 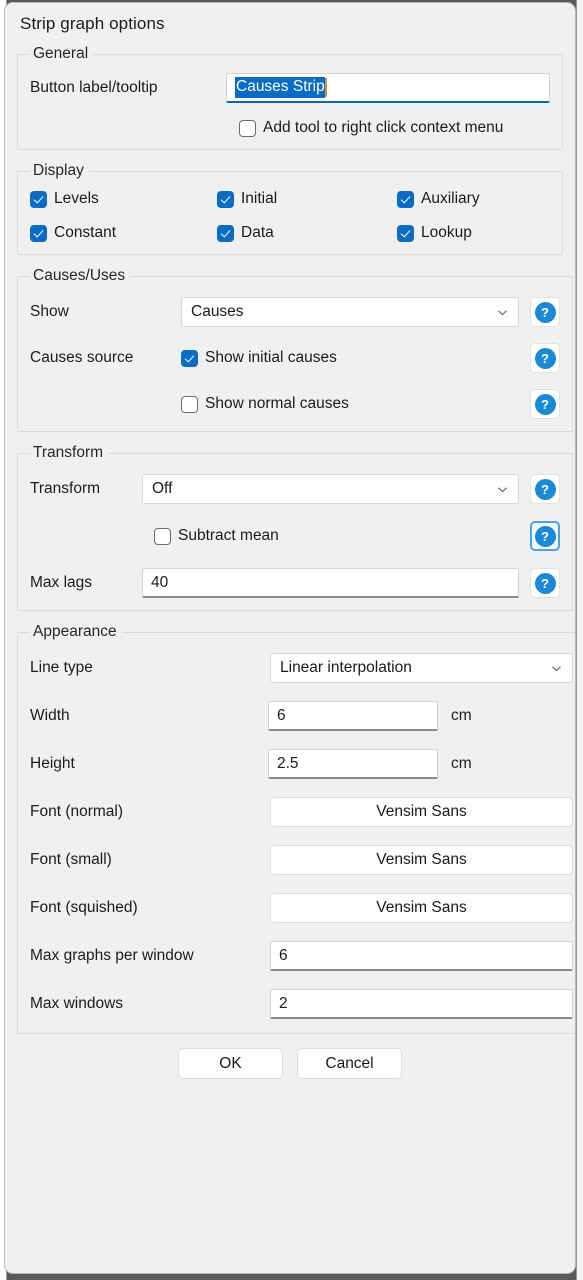 I want to click on font-squished-row: Font (squished) Vensim Sans, so click(x=301, y=908).